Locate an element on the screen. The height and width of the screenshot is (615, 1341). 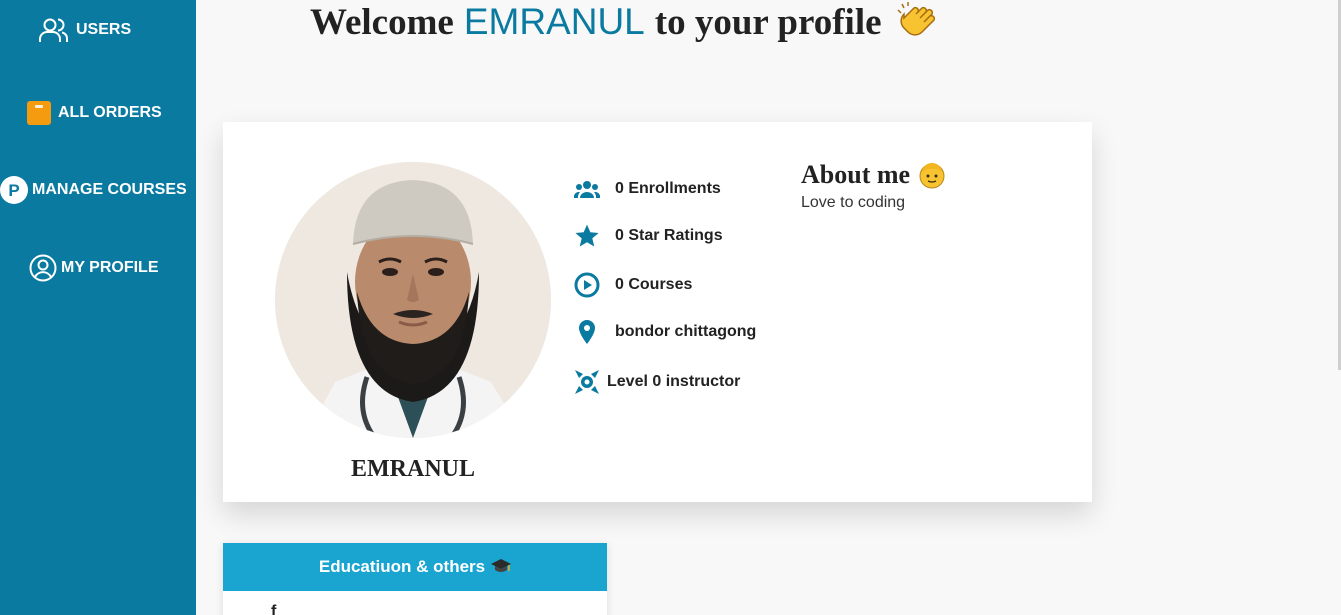
sidebar-item-manage-courses: P MANAGE COURSES is located at coordinates (93, 190).